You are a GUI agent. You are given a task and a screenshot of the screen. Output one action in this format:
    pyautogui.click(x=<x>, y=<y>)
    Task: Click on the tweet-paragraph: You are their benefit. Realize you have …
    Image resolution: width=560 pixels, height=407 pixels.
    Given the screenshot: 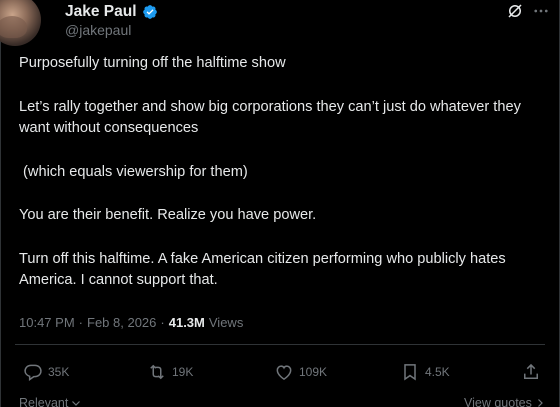 What is the action you would take?
    pyautogui.click(x=168, y=215)
    